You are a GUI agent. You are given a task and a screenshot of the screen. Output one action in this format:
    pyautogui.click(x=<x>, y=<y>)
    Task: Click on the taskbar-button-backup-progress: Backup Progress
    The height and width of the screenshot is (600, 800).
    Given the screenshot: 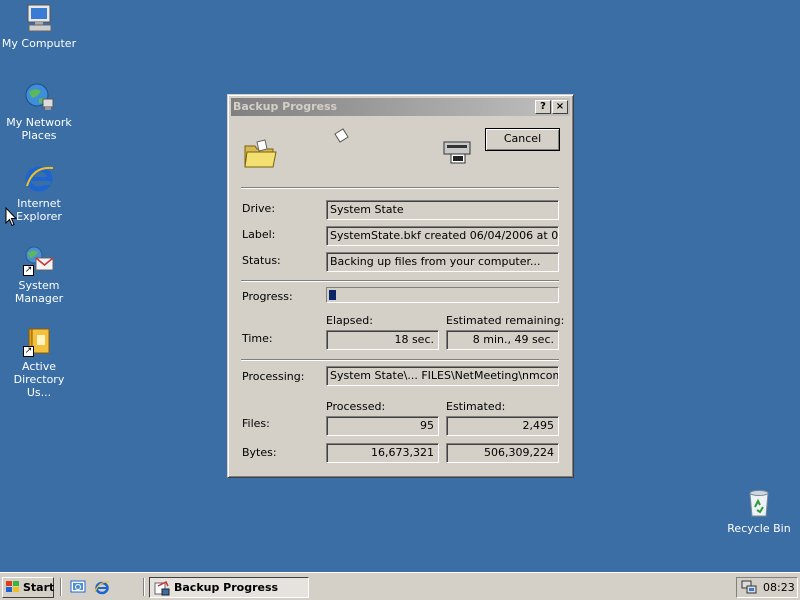 What is the action you would take?
    pyautogui.click(x=229, y=587)
    